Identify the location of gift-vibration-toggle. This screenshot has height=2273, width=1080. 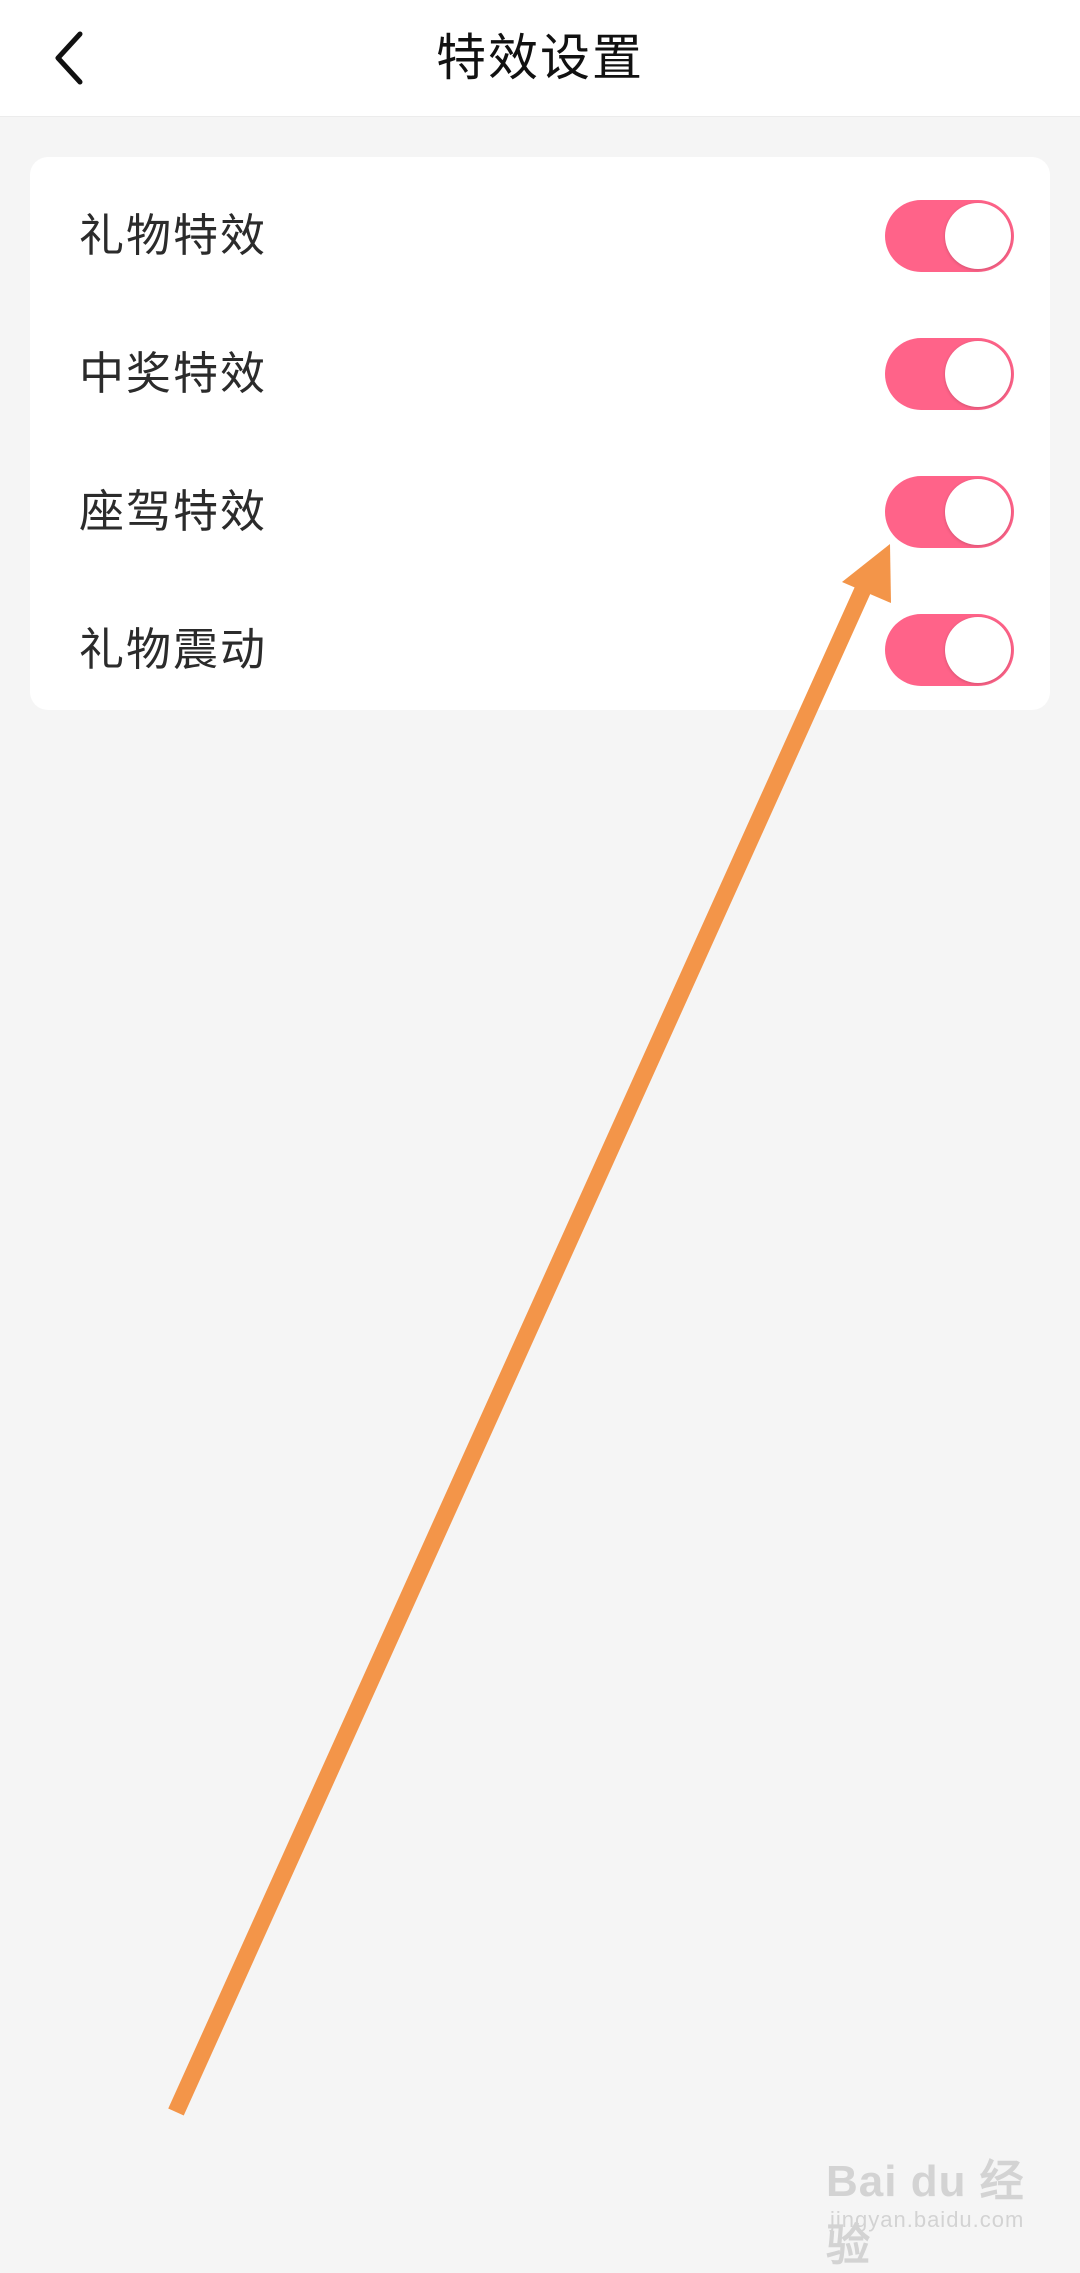
(949, 650).